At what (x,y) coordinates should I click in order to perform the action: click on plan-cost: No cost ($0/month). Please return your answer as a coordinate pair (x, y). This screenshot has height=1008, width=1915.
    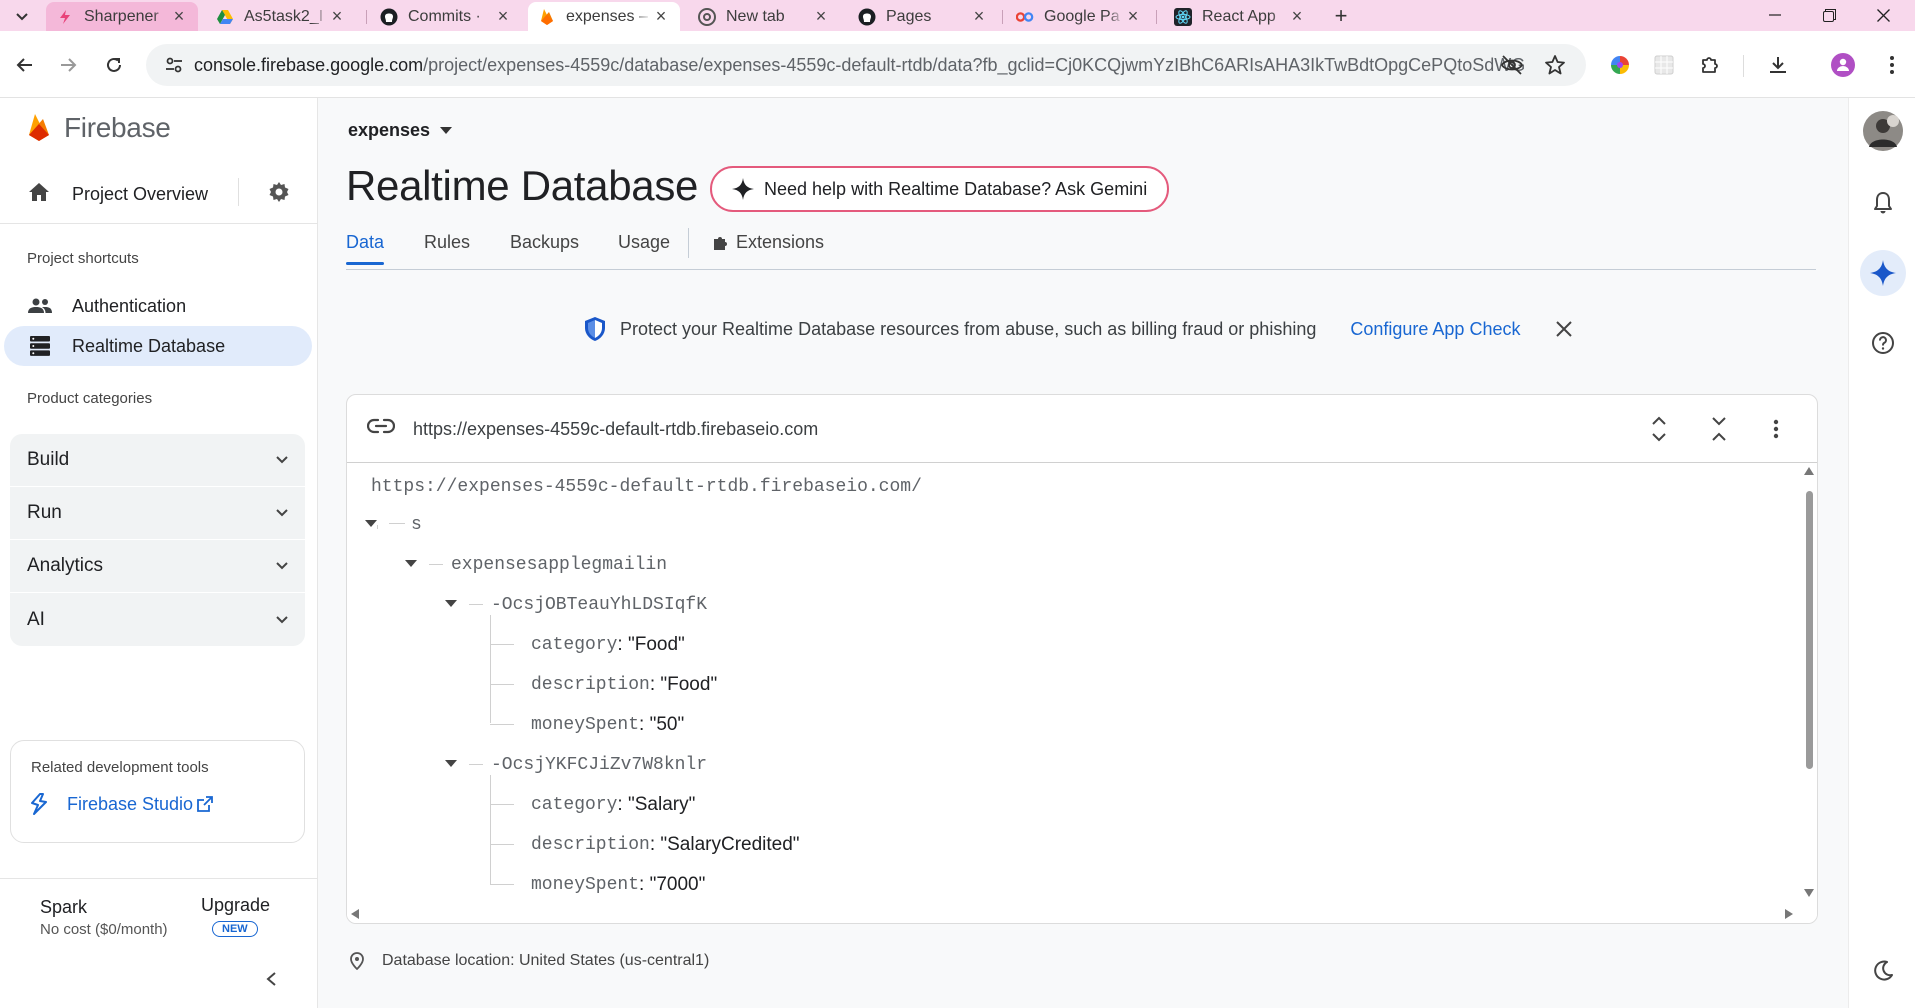
    Looking at the image, I should click on (104, 929).